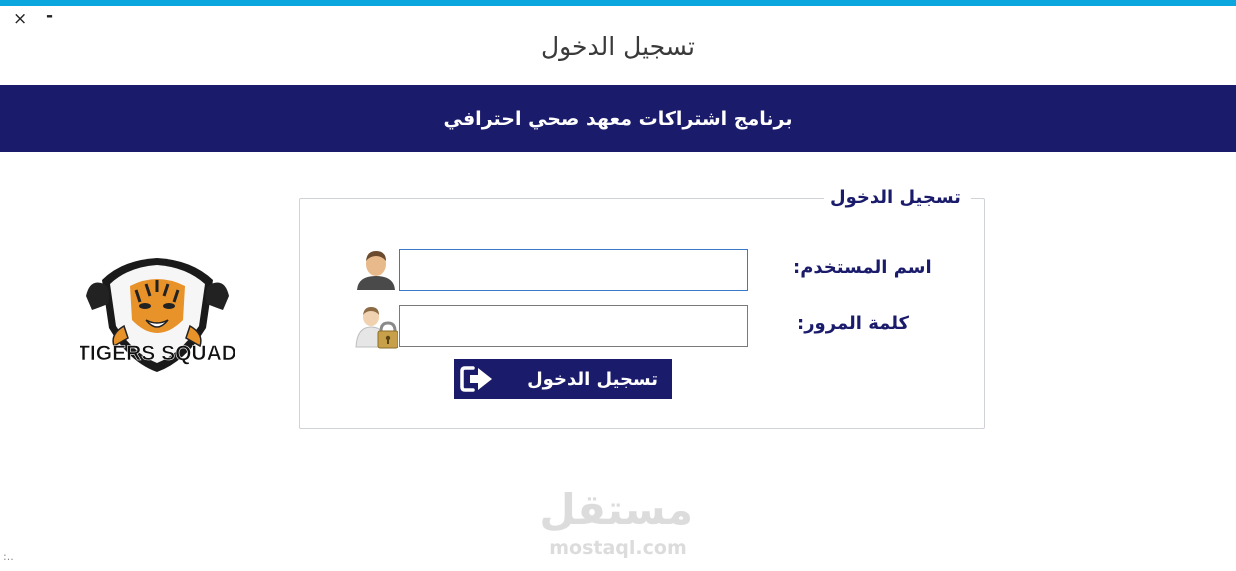 The width and height of the screenshot is (1236, 571). I want to click on login-button-label: تسجيل الدخول, so click(592, 379).